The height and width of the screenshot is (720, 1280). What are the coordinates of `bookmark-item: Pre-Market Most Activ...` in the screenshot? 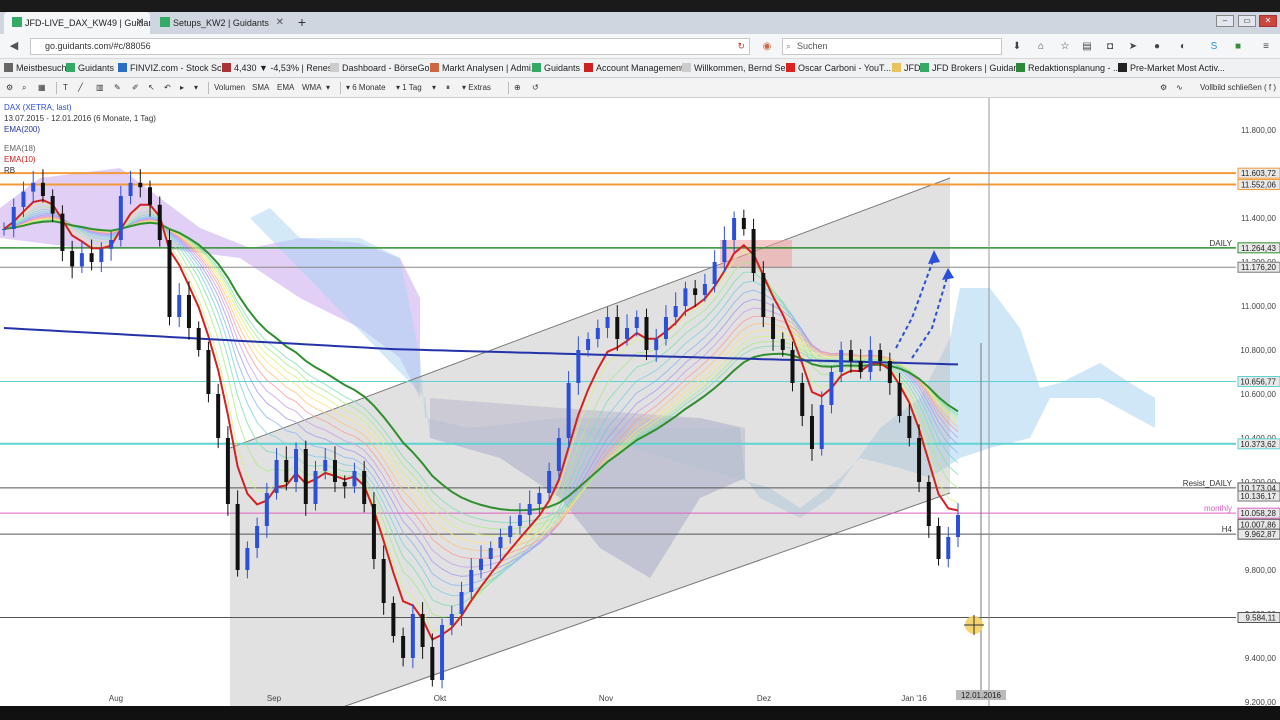 It's located at (1171, 68).